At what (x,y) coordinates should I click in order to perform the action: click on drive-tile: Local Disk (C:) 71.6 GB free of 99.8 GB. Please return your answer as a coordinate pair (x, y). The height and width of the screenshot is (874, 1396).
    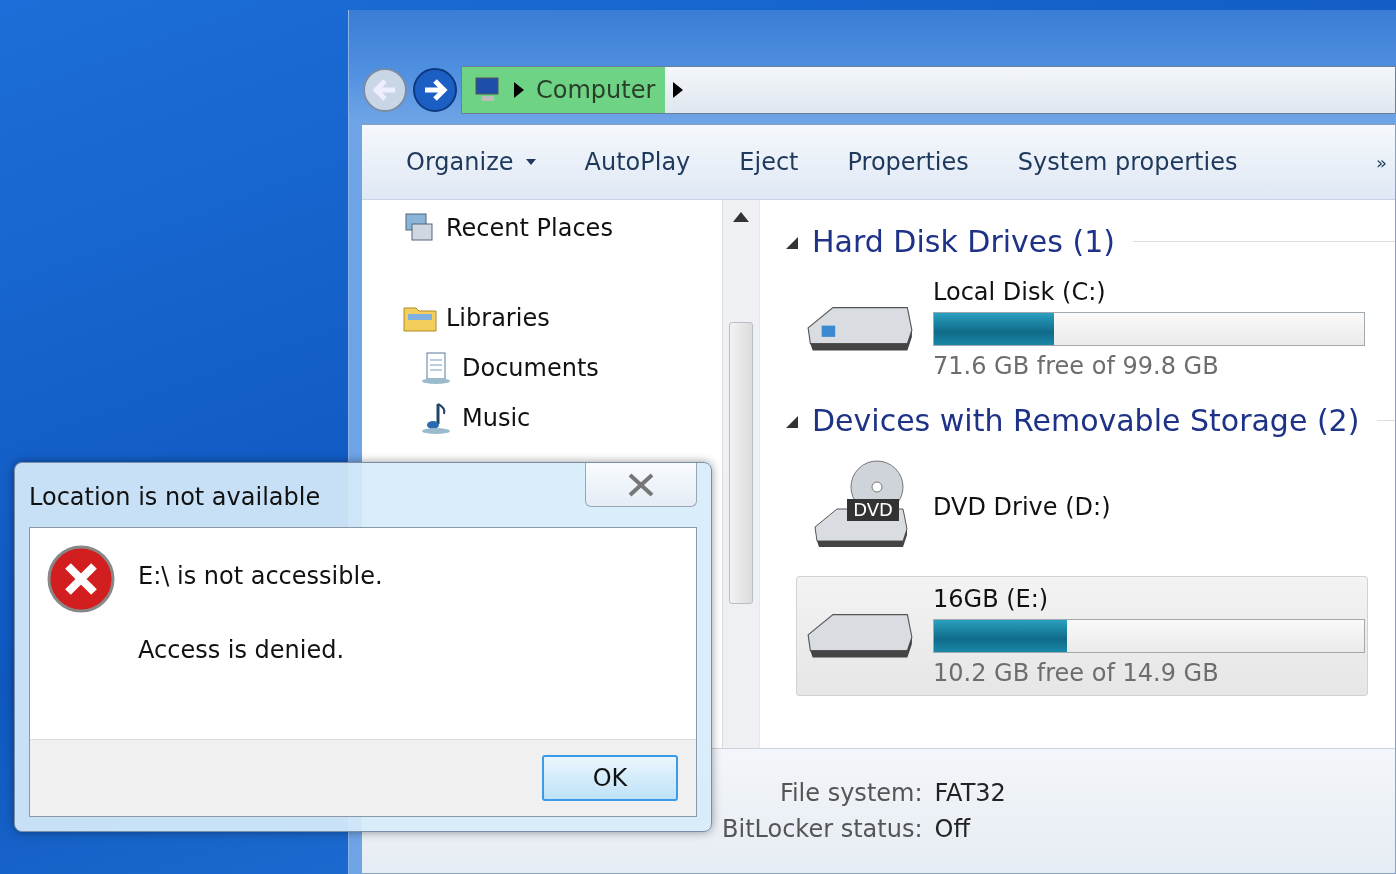
    Looking at the image, I should click on (1082, 329).